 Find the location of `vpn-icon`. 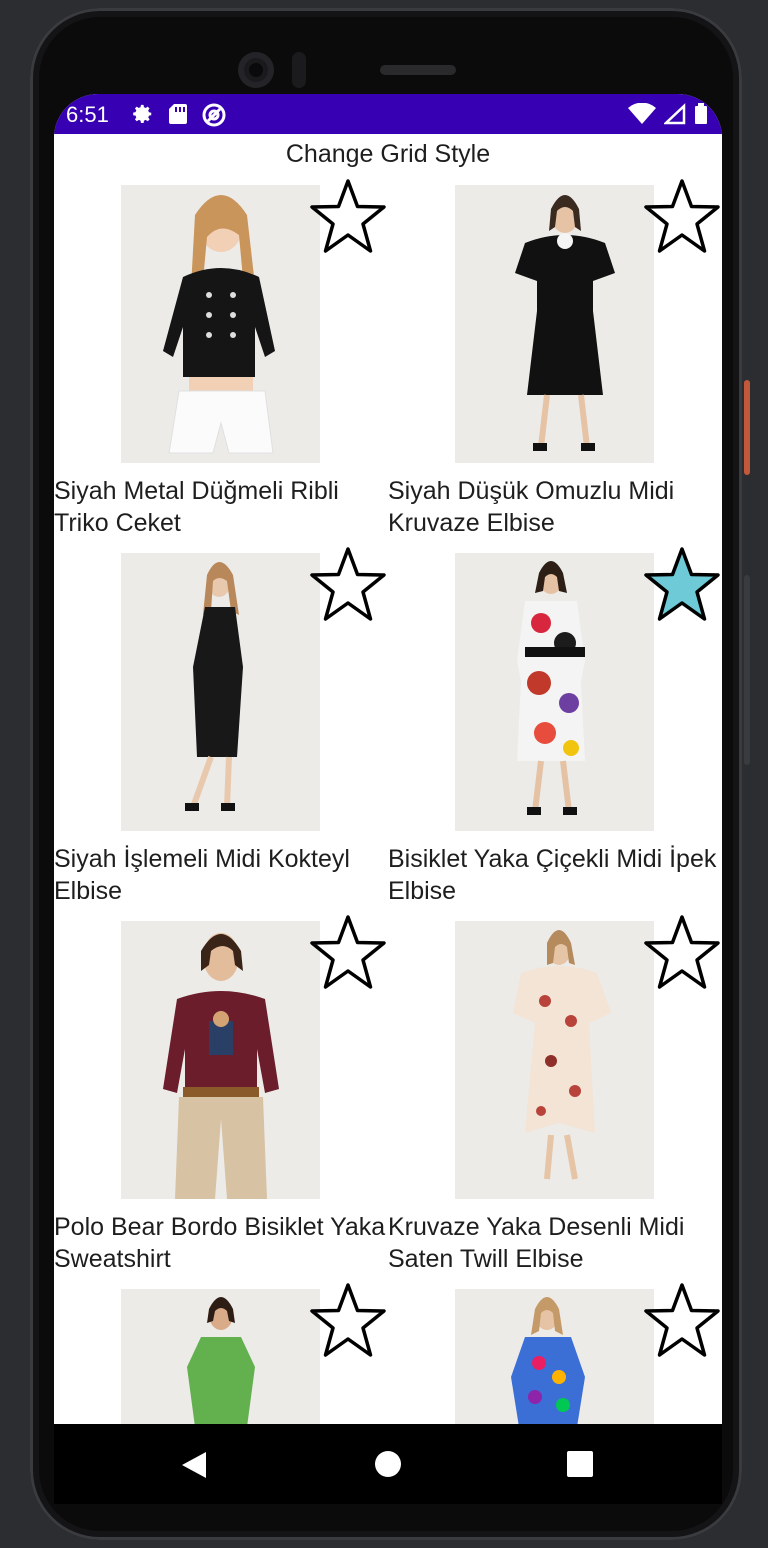

vpn-icon is located at coordinates (214, 115).